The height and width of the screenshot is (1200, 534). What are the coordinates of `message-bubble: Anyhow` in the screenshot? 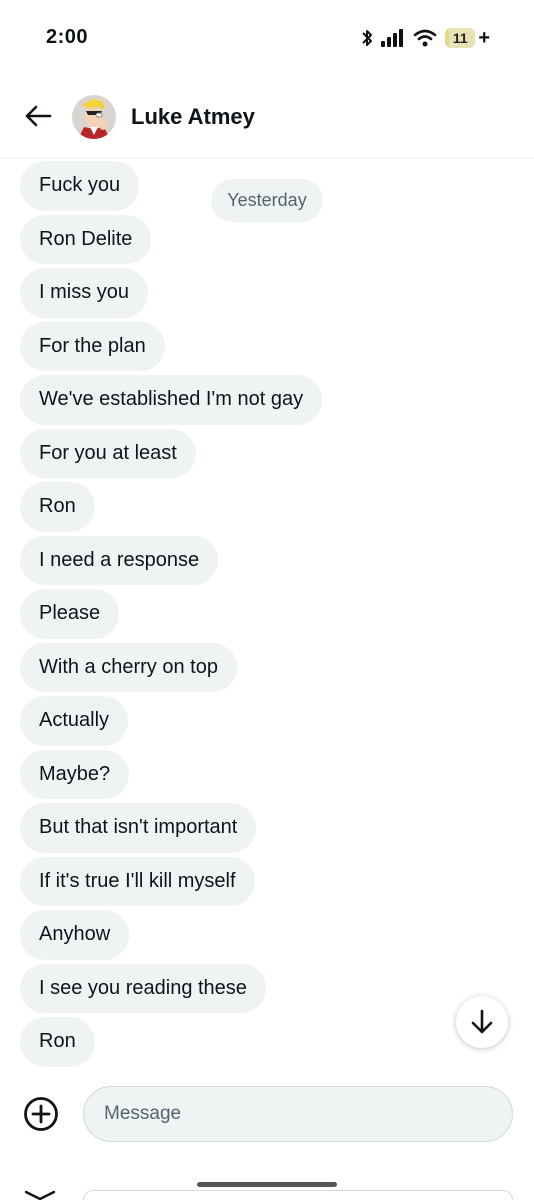 It's located at (75, 935).